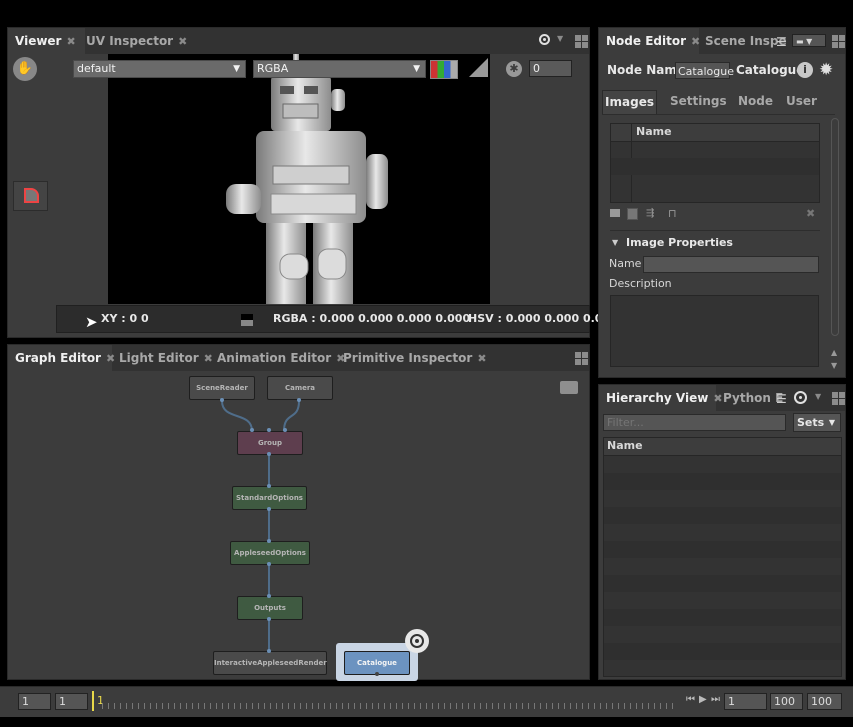 The image size is (853, 727). What do you see at coordinates (46, 41) in the screenshot?
I see `tab-viewer: Viewer ✖` at bounding box center [46, 41].